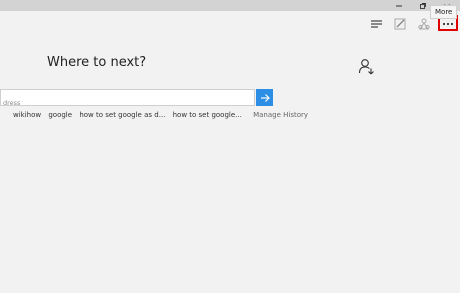 The image size is (460, 293). I want to click on hub-icon, so click(376, 24).